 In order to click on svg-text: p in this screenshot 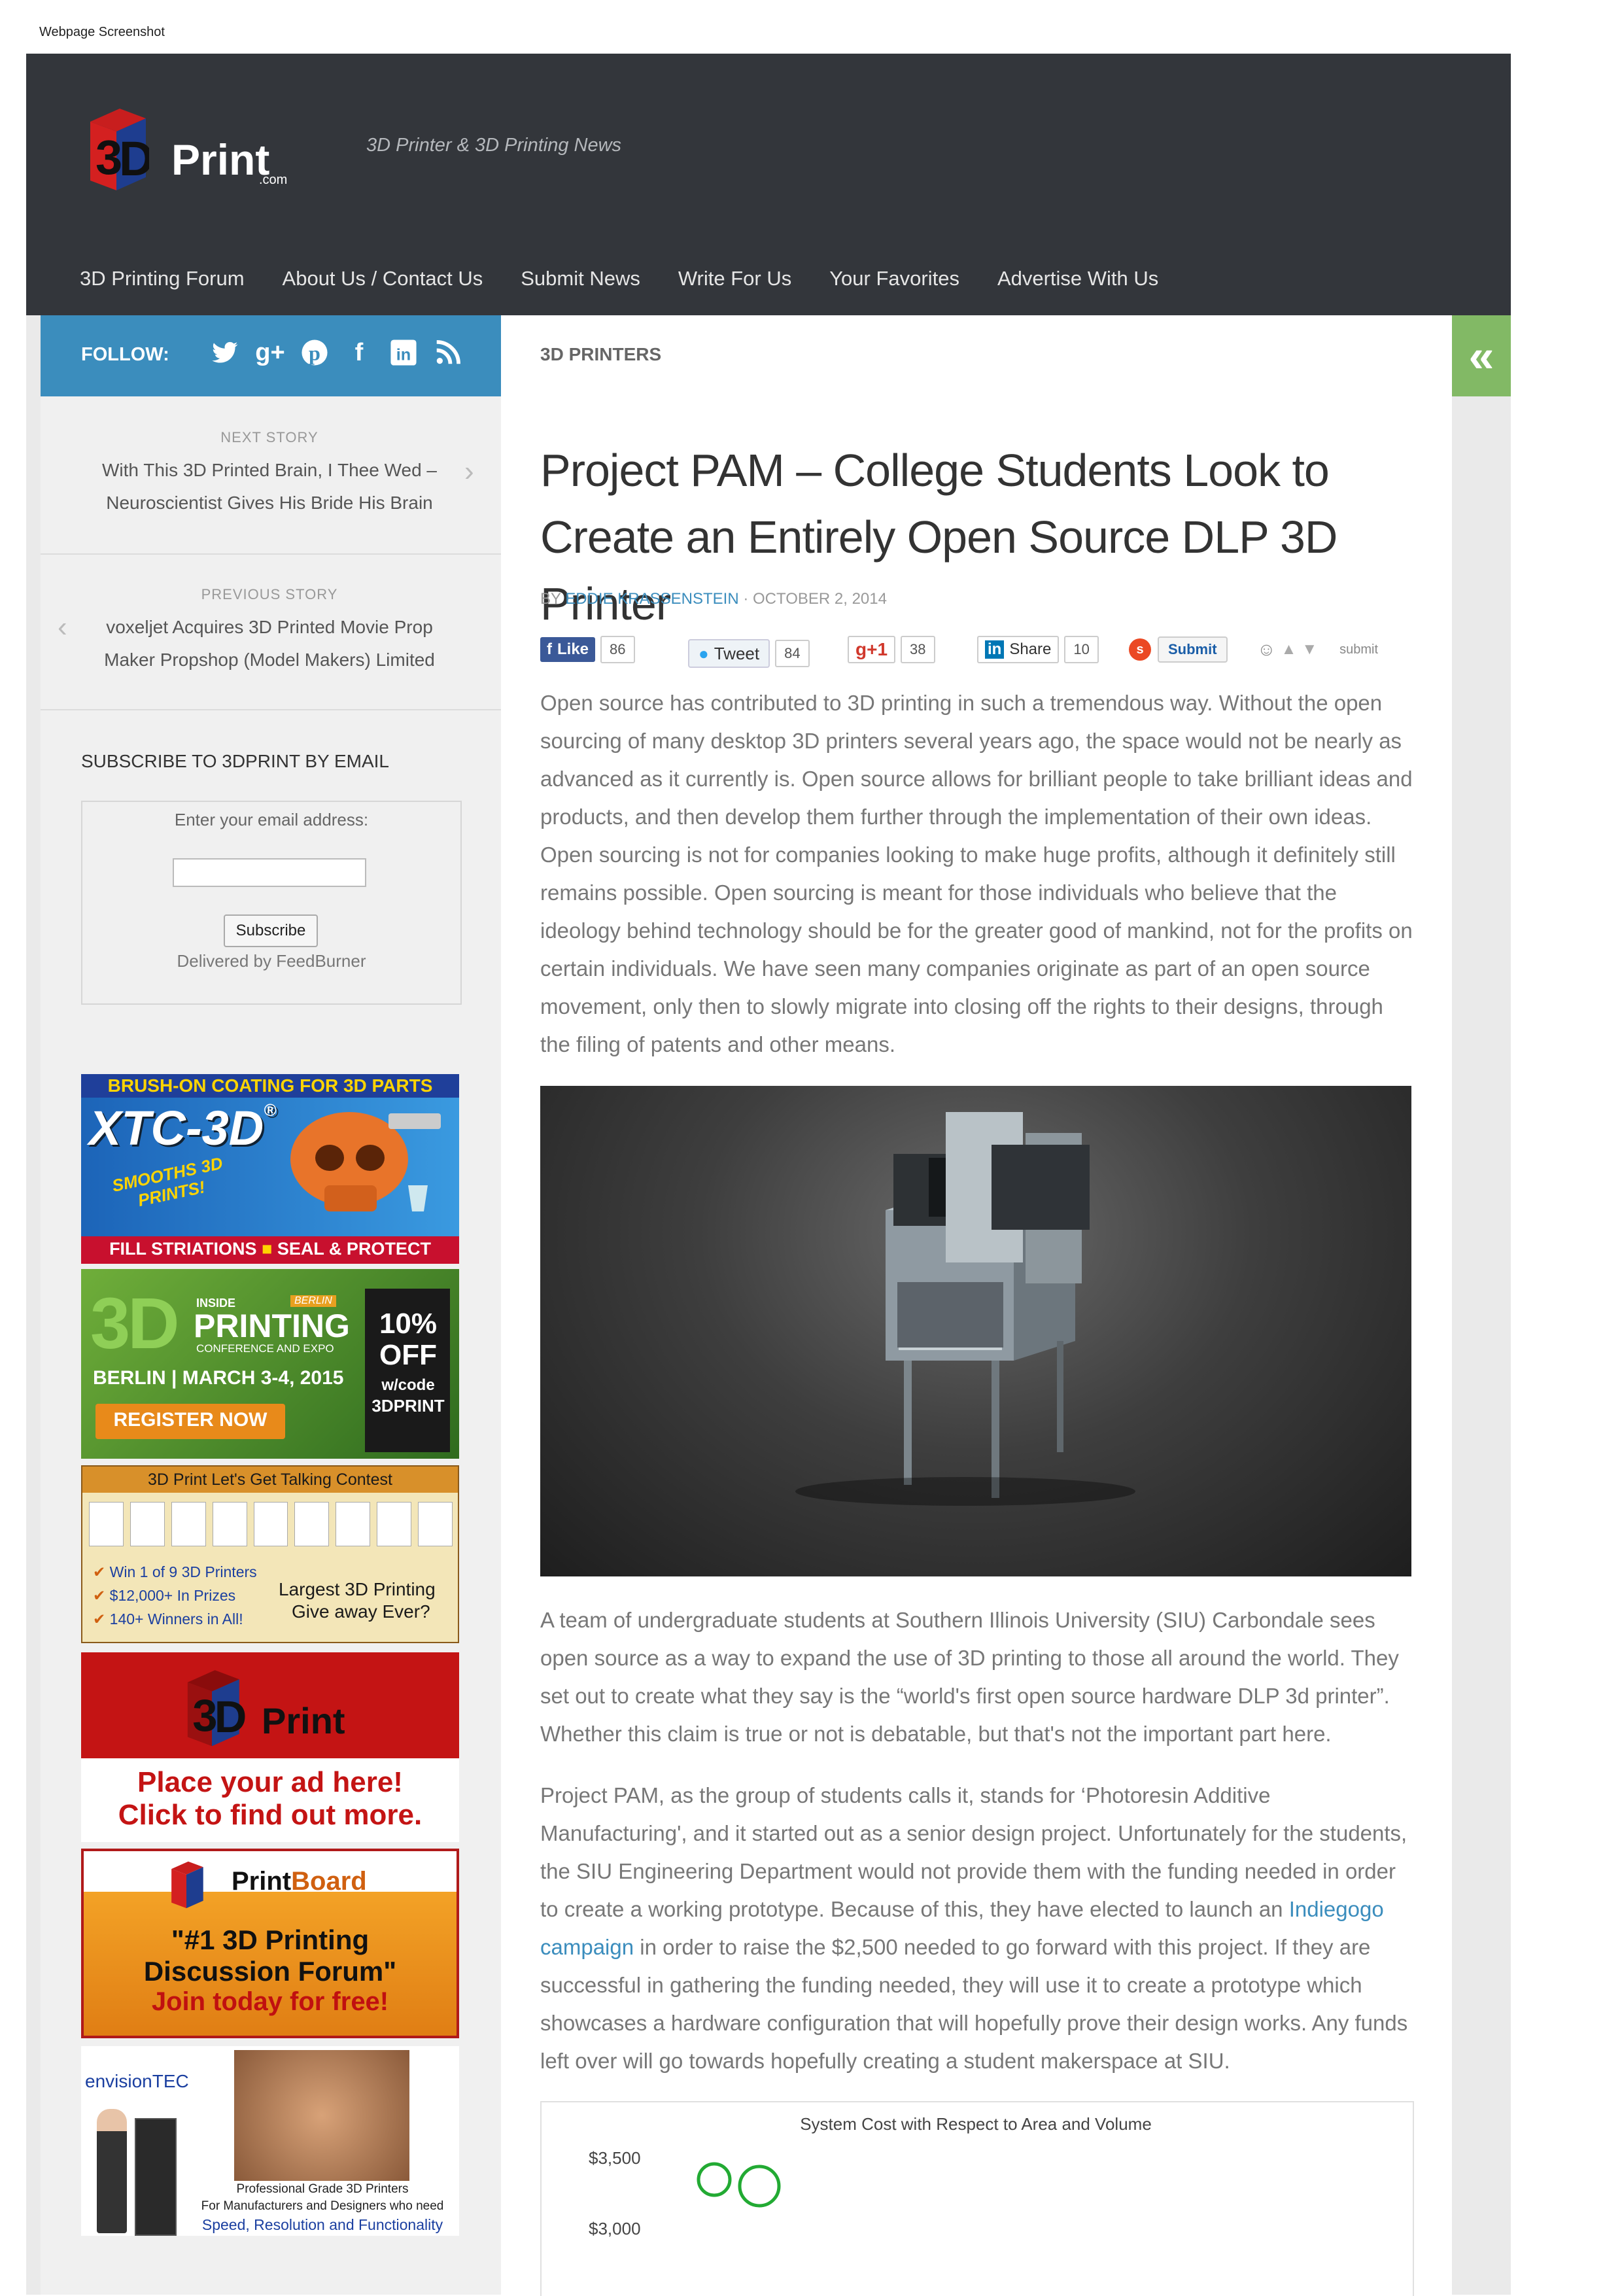, I will do `click(314, 353)`.